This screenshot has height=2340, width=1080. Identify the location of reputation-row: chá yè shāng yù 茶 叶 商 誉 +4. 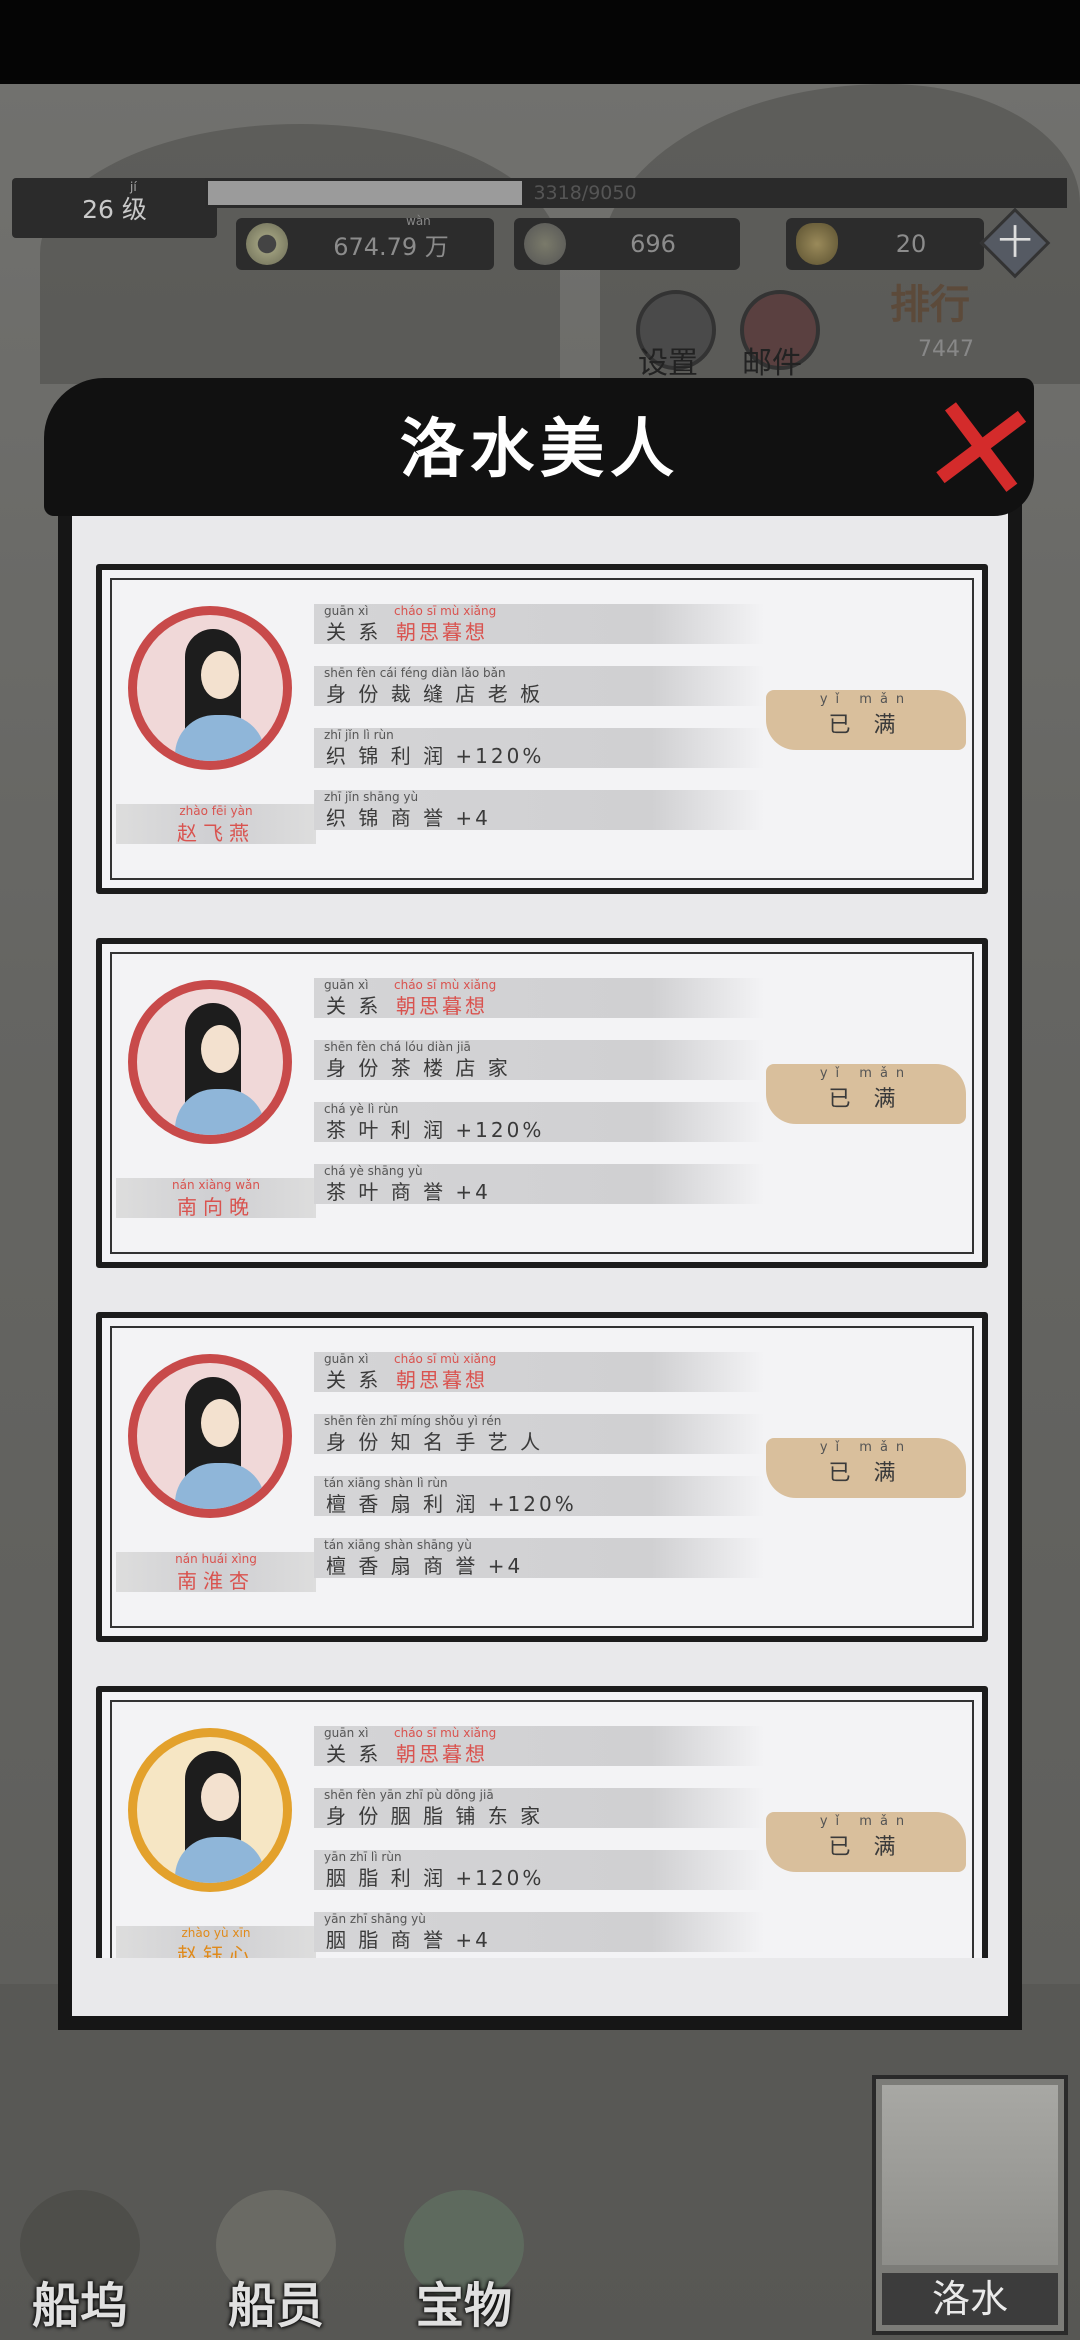
(539, 1184).